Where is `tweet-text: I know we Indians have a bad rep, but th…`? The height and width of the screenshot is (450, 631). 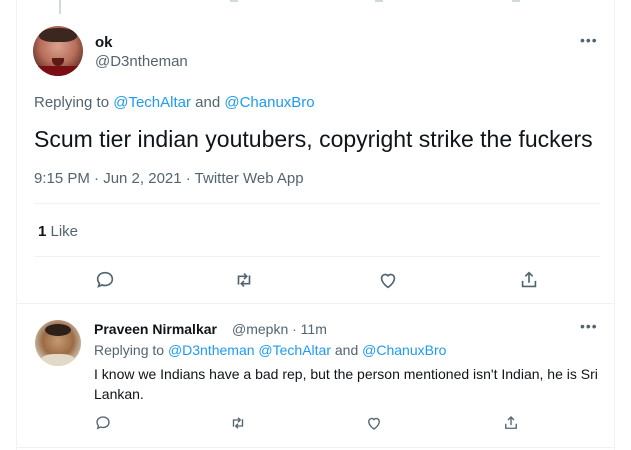
tweet-text: I know we Indians have a bad rep, but th… is located at coordinates (346, 384).